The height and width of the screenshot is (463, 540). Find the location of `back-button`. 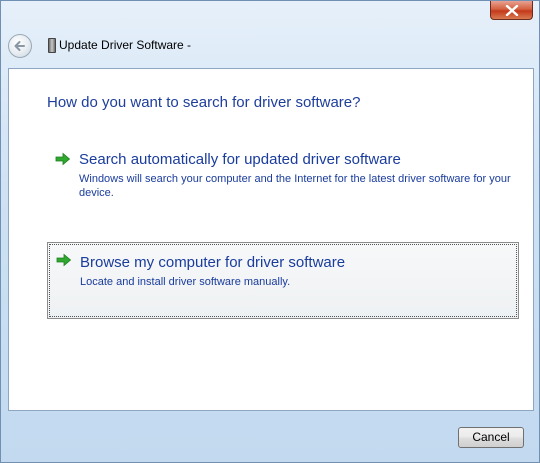

back-button is located at coordinates (20, 46).